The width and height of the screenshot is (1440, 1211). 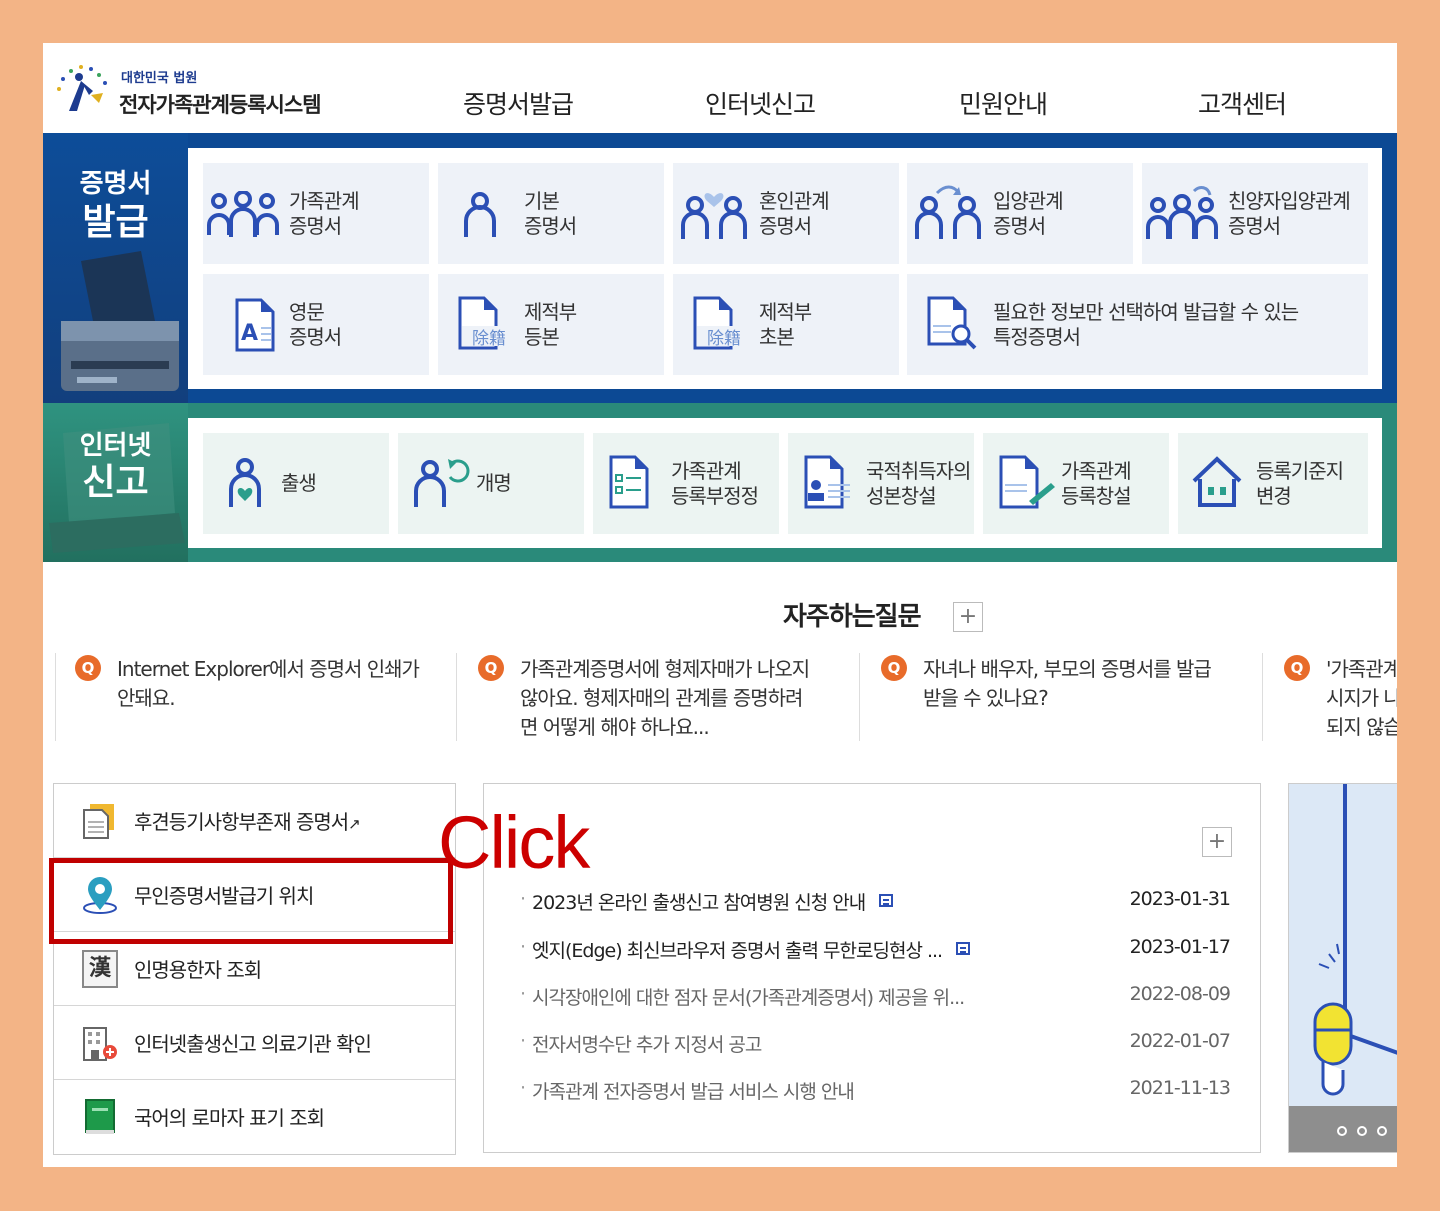 What do you see at coordinates (875, 1092) in the screenshot?
I see `notice-row: · 가족관계 전자증명서 발급 서비스 시행 안내 2021-11-13` at bounding box center [875, 1092].